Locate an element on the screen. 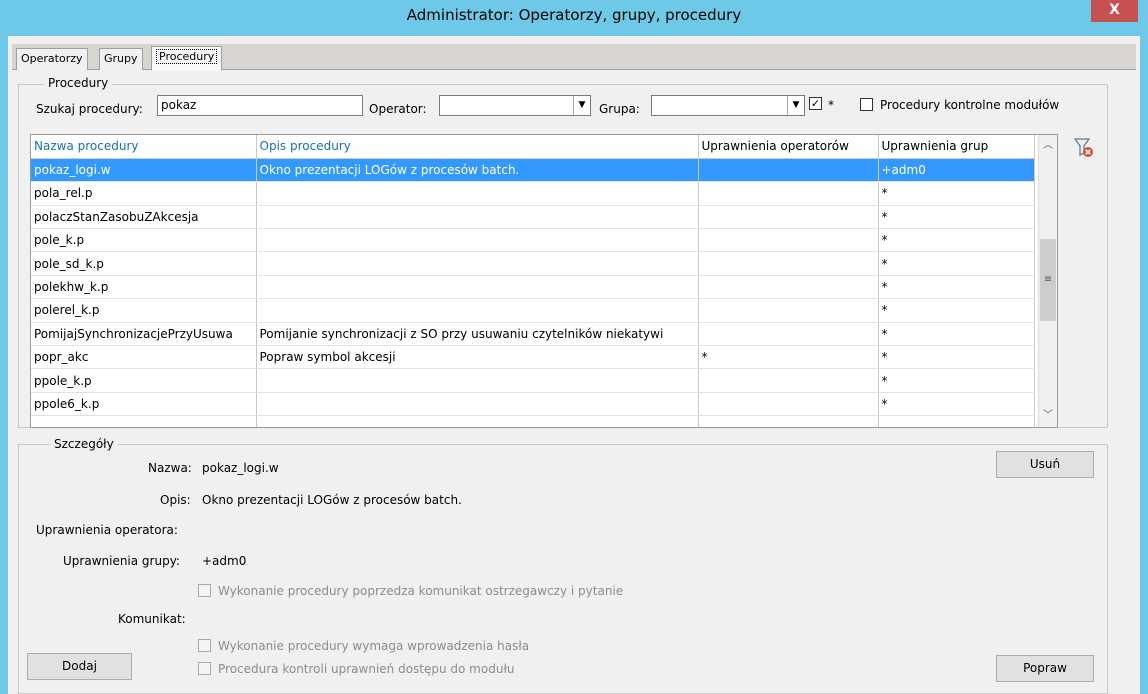  scroll-up-icon: ︿ is located at coordinates (1048, 146).